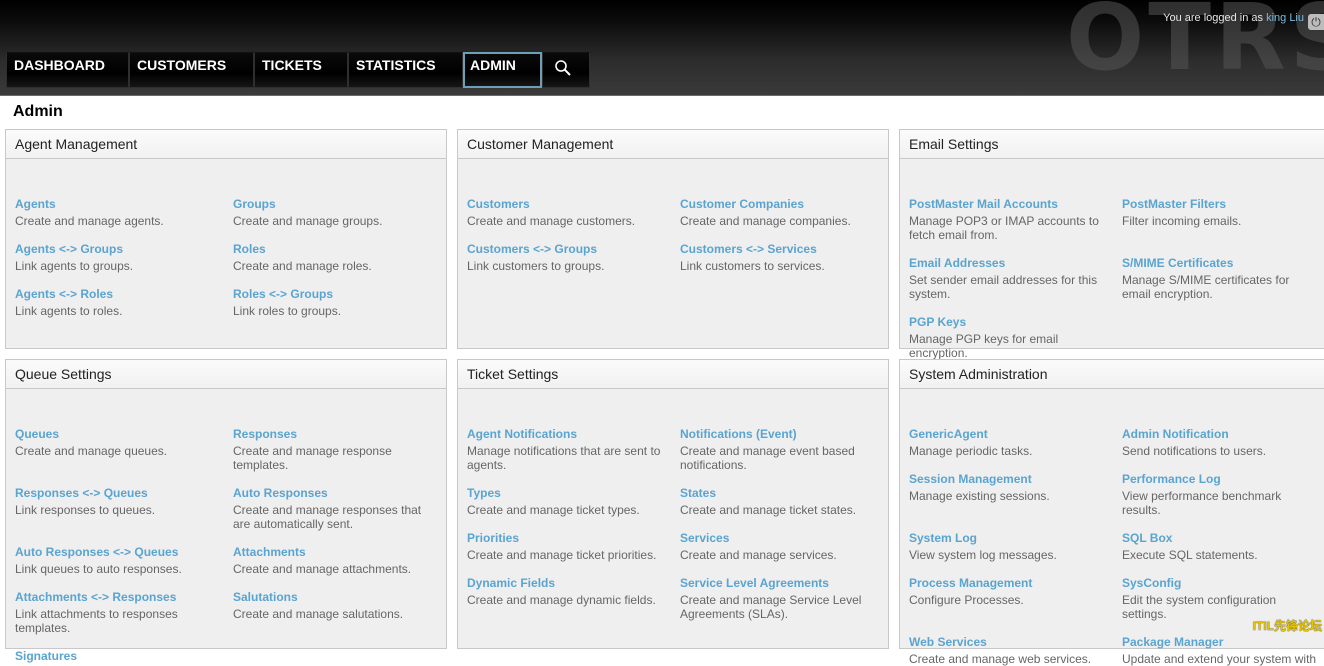 This screenshot has width=1324, height=666. What do you see at coordinates (339, 204) in the screenshot?
I see `admin-link: Groups` at bounding box center [339, 204].